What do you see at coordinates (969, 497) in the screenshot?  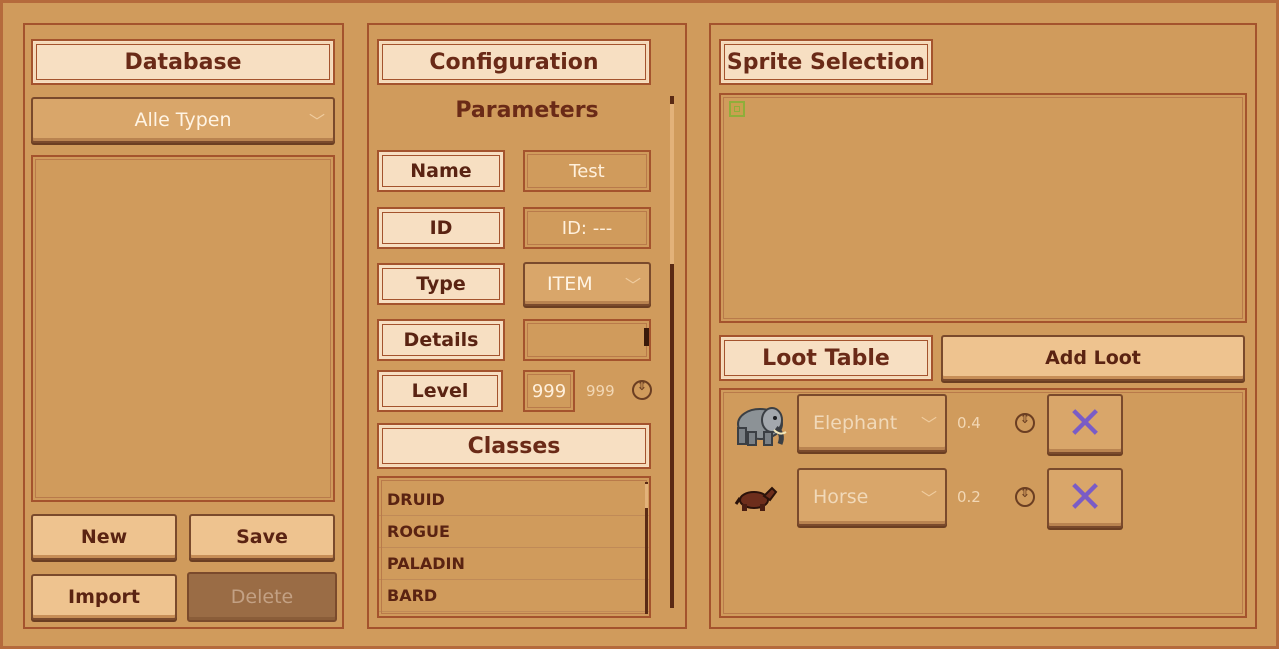 I see `loot-chance-value: 0.2` at bounding box center [969, 497].